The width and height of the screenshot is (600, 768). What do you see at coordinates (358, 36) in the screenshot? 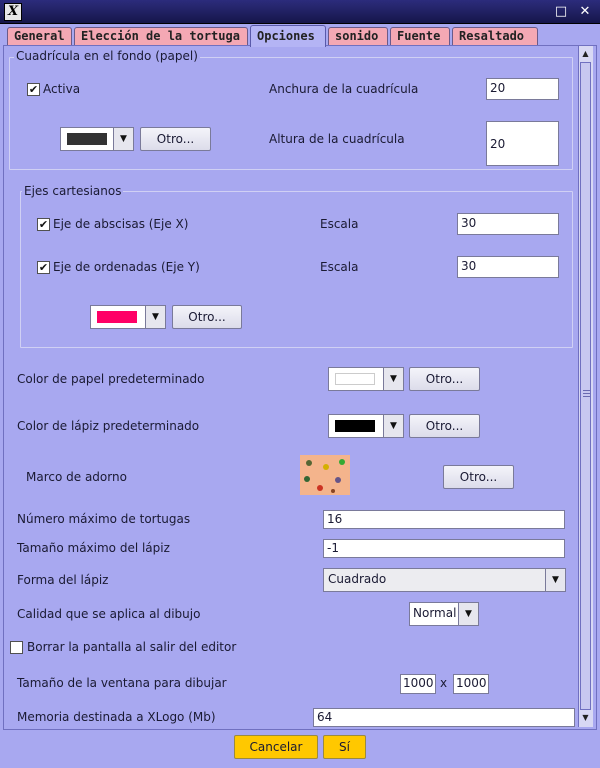
I see `tab-sound: sonido` at bounding box center [358, 36].